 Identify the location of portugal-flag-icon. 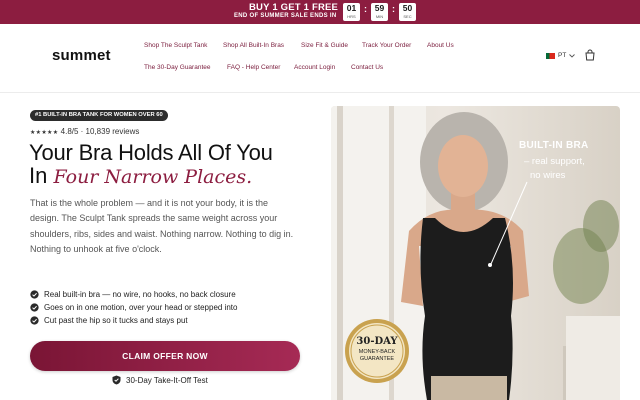
(550, 55).